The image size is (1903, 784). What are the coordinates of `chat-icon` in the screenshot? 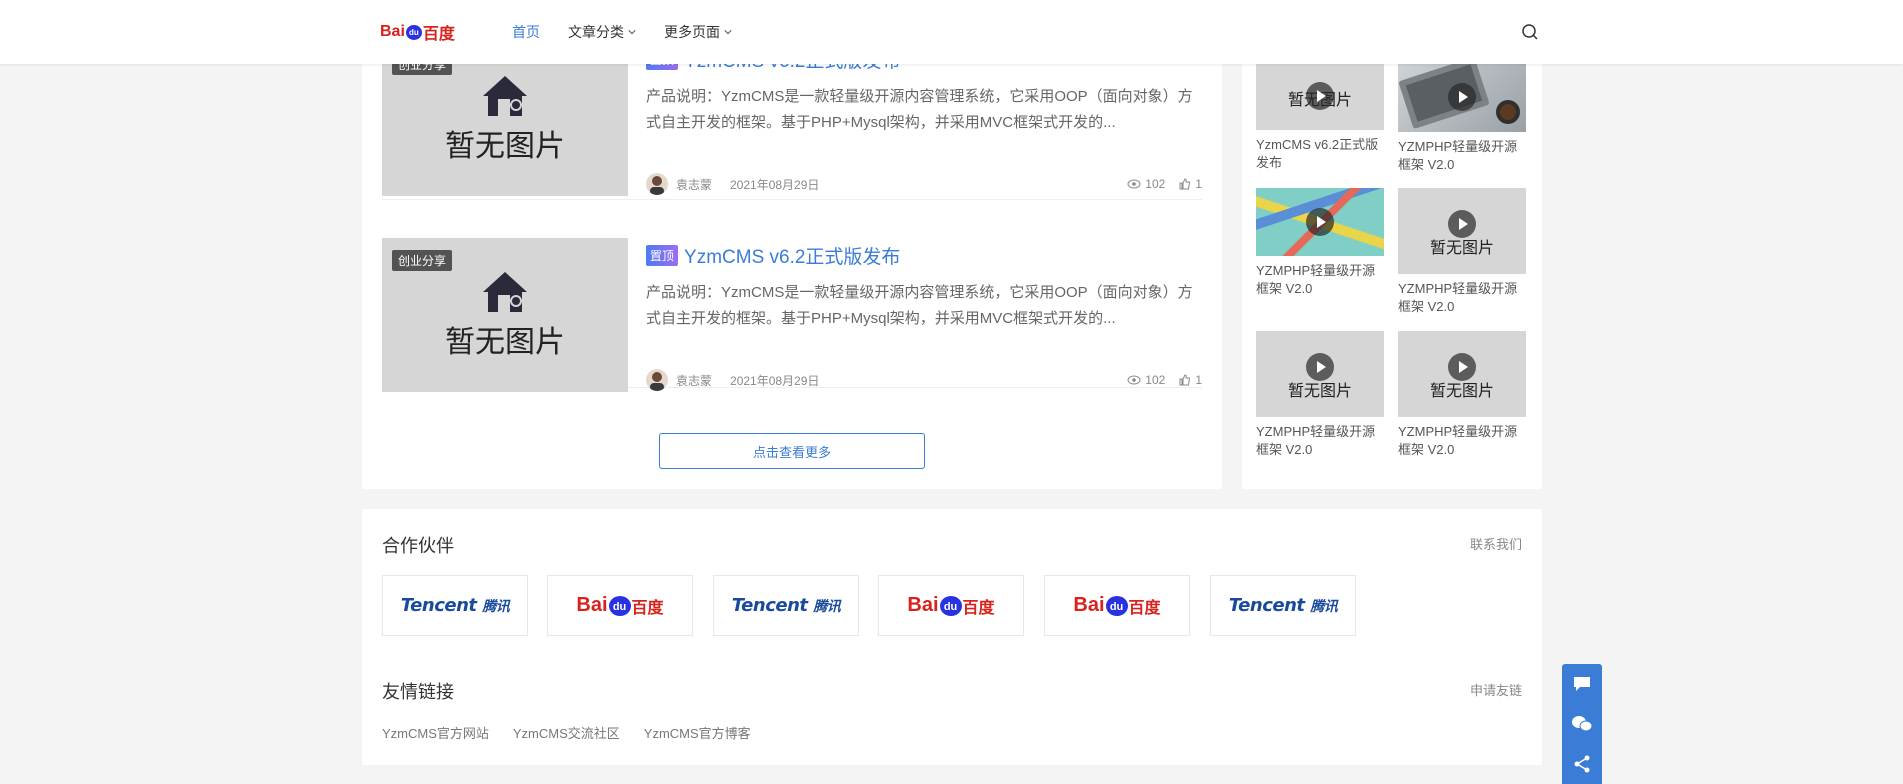 It's located at (1582, 684).